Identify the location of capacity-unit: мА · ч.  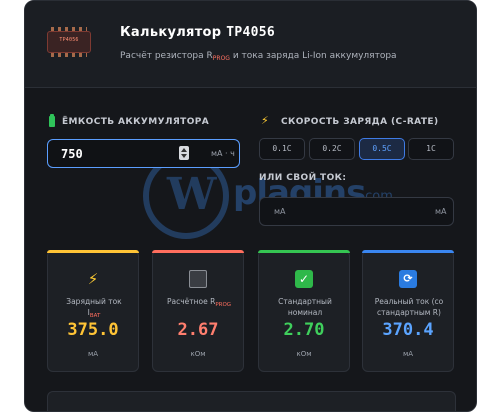
(223, 153).